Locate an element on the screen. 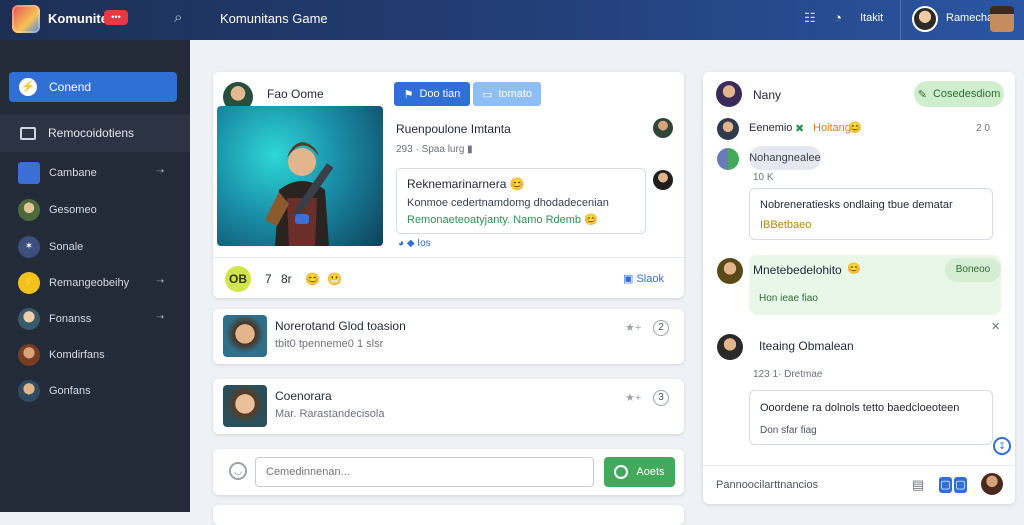 The width and height of the screenshot is (1024, 525). flag-icon: ⚑ is located at coordinates (408, 94).